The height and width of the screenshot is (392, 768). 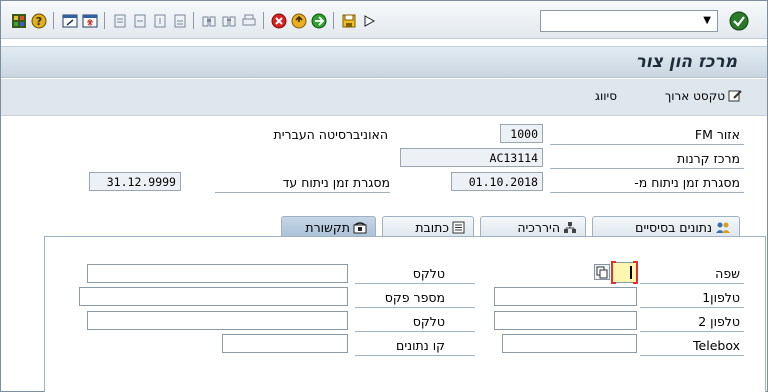 I want to click on generate-shortcut-icon, so click(x=89, y=20).